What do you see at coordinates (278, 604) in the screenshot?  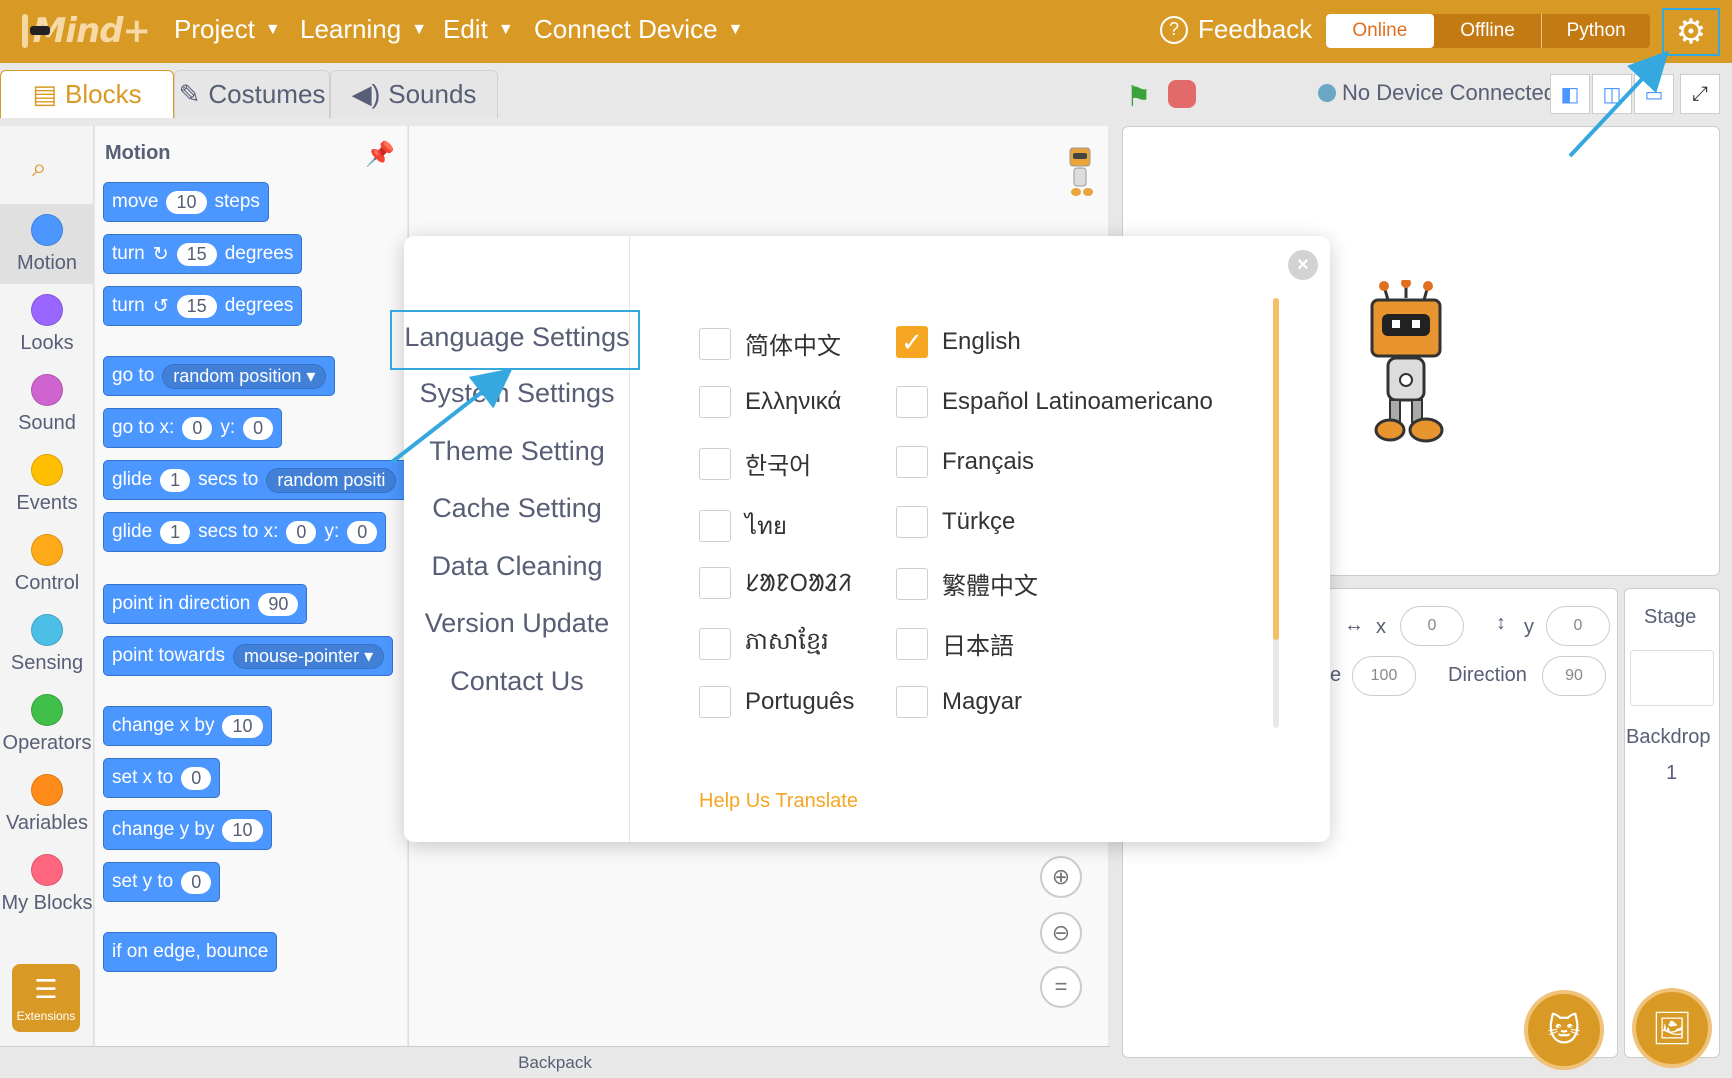 I see `block-input: 90` at bounding box center [278, 604].